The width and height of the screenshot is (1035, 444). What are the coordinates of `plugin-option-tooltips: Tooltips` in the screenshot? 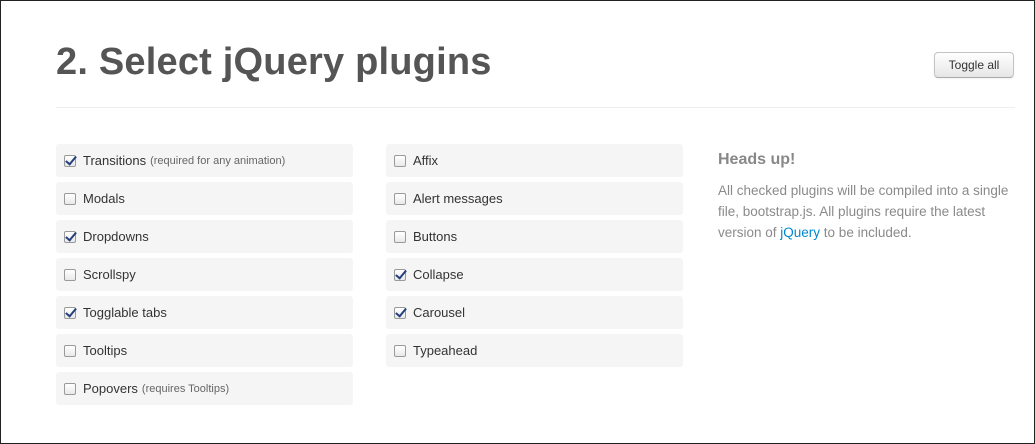 It's located at (204, 350).